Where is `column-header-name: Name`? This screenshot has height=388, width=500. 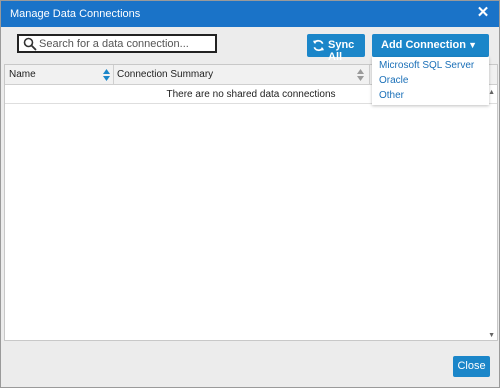 column-header-name: Name is located at coordinates (59, 75).